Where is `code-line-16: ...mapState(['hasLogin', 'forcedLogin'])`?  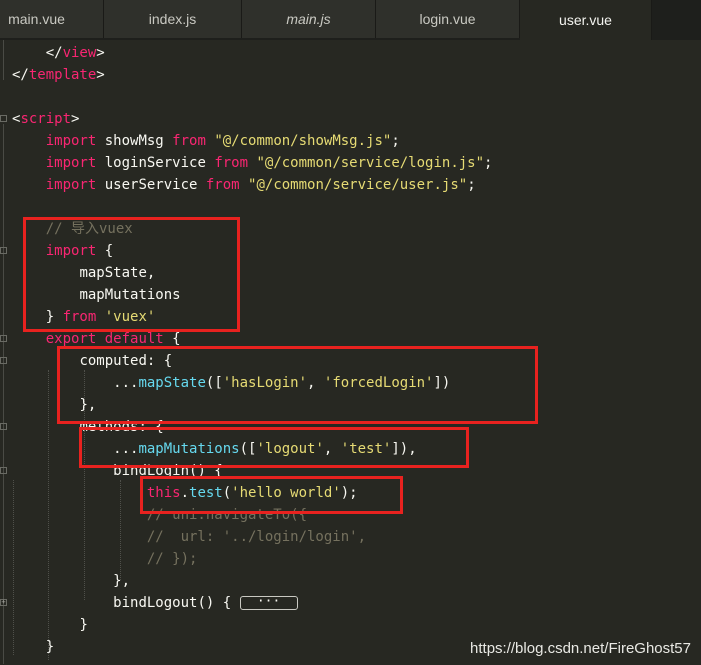 code-line-16: ...mapState(['hasLogin', 'forcedLogin']) is located at coordinates (282, 383).